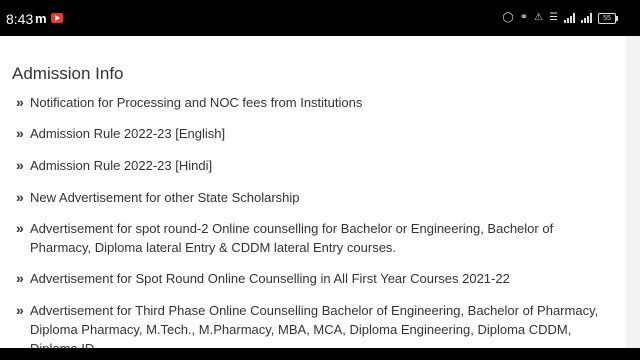 This screenshot has width=640, height=360. What do you see at coordinates (553, 17) in the screenshot?
I see `volte-icon: ☰` at bounding box center [553, 17].